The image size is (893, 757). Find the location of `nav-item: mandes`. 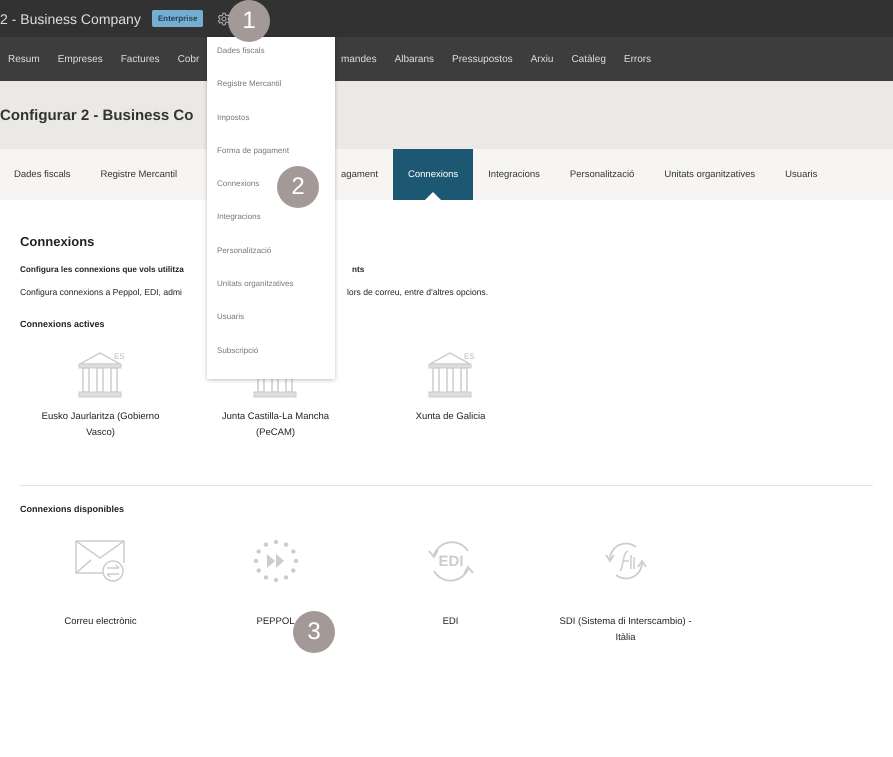

nav-item: mandes is located at coordinates (359, 59).